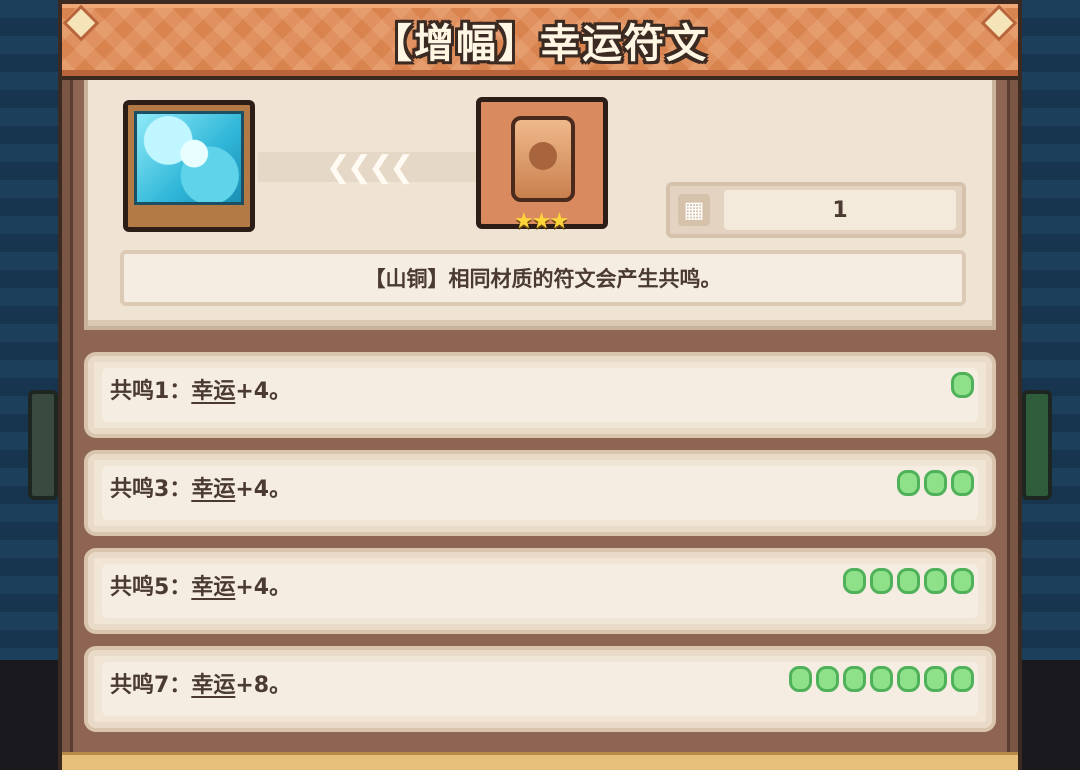  Describe the element at coordinates (540, 761) in the screenshot. I see `panel-bottom-trim` at that location.